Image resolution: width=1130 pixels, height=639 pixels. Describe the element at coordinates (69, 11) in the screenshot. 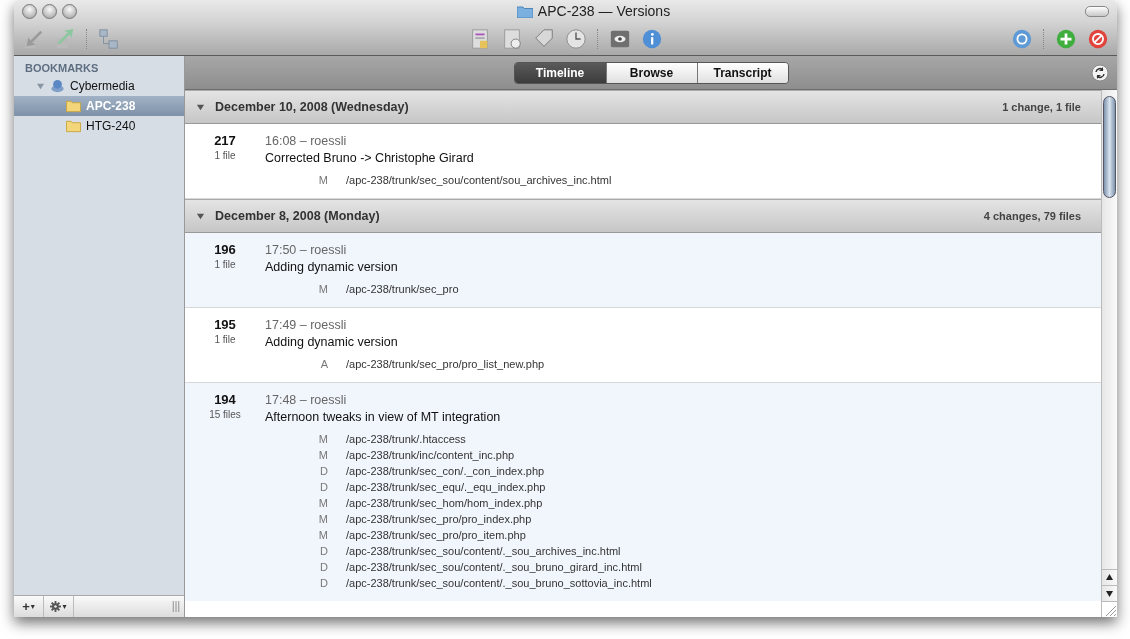

I see `zoom-button` at that location.